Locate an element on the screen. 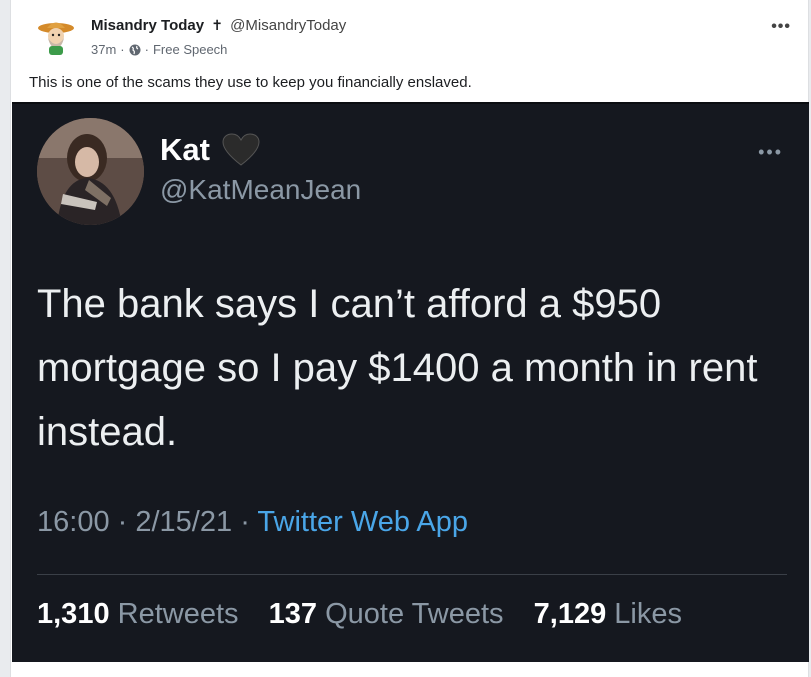  quote-tweets-label: Quote Tweets is located at coordinates (414, 614).